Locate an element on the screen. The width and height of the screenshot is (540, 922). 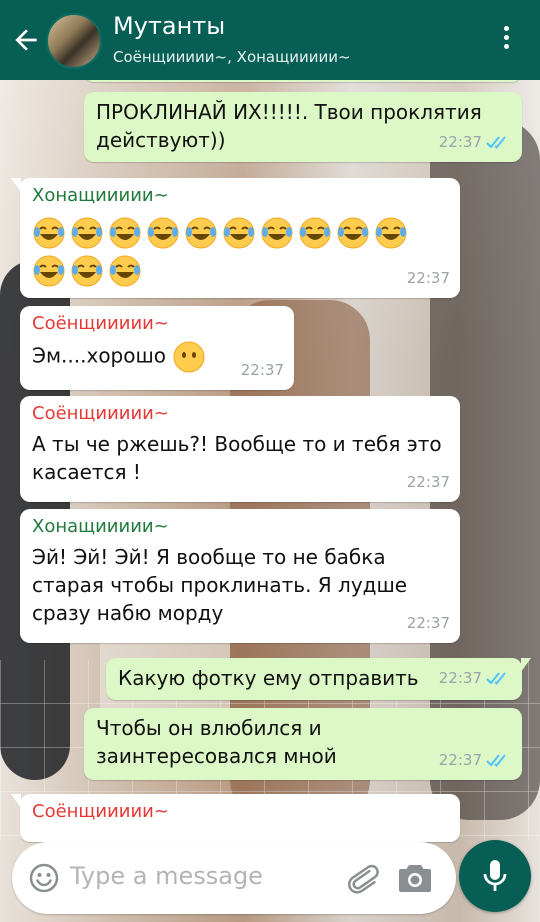
message-composer: Type a message is located at coordinates (234, 878).